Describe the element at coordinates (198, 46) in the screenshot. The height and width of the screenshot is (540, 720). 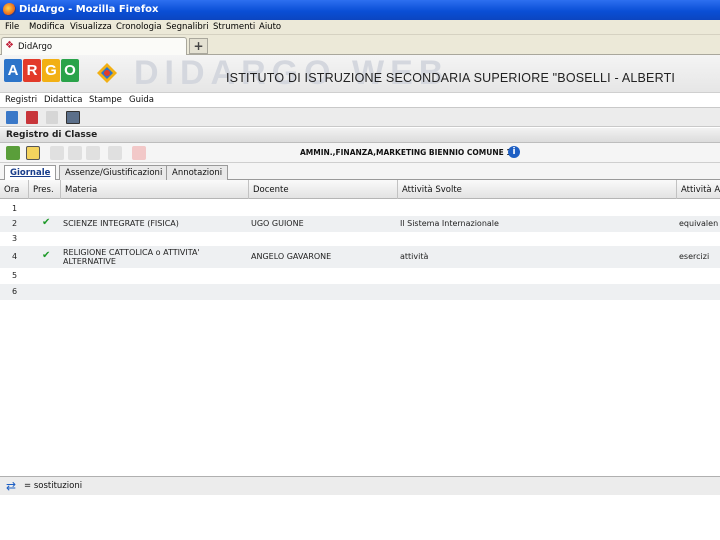
I see `new-tab-button: +` at that location.